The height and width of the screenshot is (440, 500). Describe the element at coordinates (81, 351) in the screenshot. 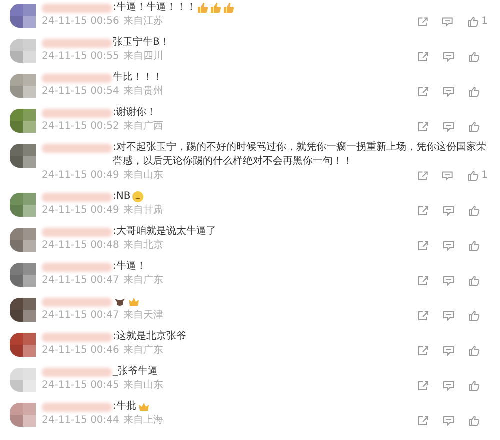

I see `comment-time: 24-11-15 00:46` at that location.